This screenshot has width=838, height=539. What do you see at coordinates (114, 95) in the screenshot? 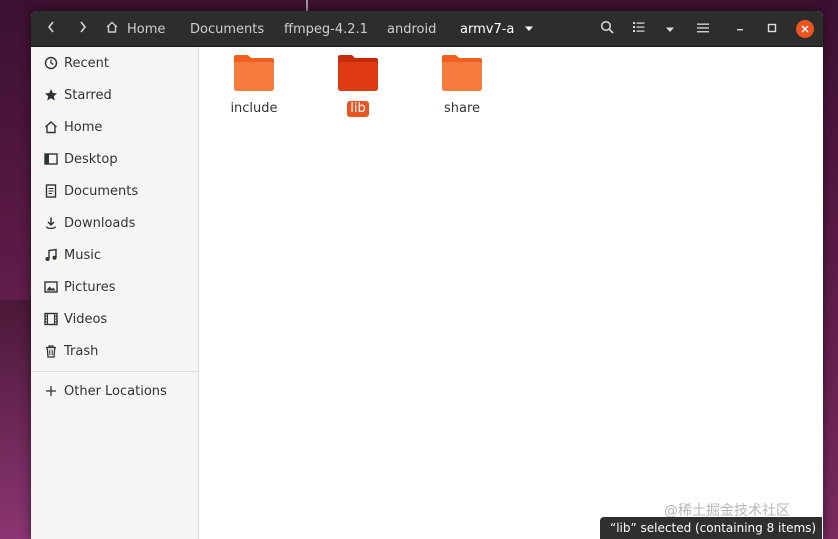
I see `sidebar-item-starred: Starred` at bounding box center [114, 95].